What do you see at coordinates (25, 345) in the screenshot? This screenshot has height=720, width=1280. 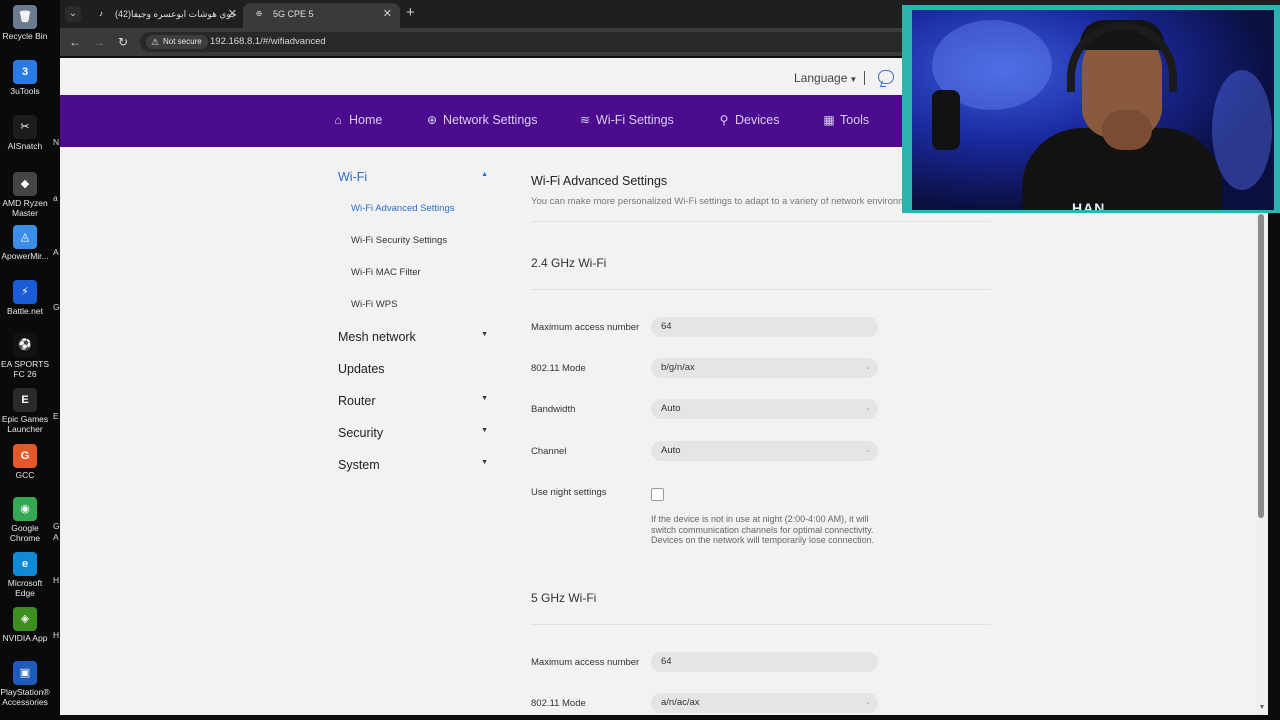 I see `ea-sports-fc-icon: ⚽` at bounding box center [25, 345].